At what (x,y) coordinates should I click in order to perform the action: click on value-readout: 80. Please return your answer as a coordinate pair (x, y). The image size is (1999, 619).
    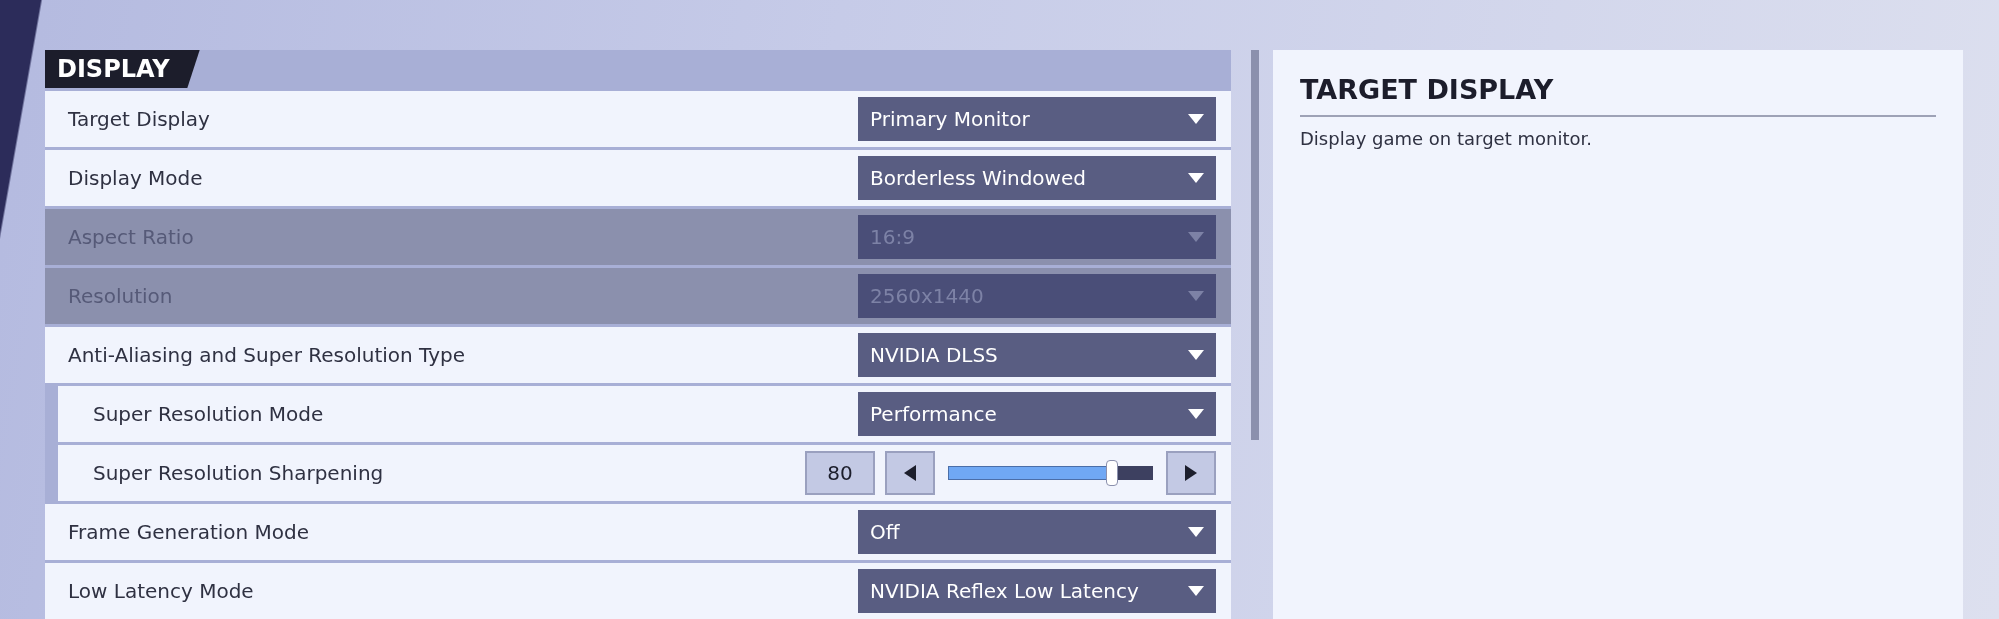
    Looking at the image, I should click on (840, 473).